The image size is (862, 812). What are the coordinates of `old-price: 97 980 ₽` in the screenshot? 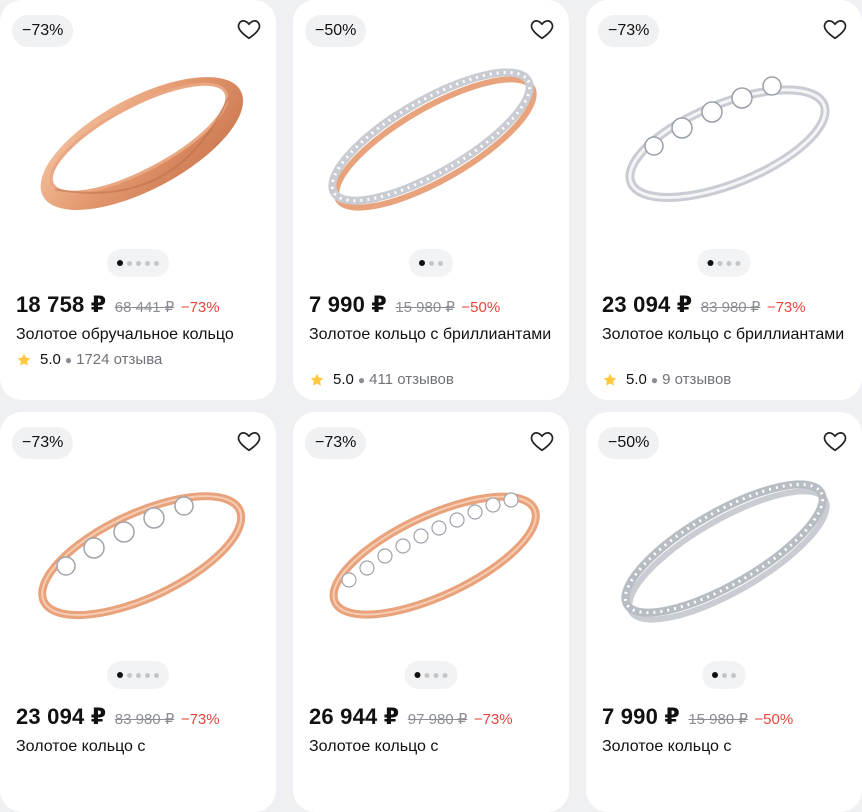 It's located at (437, 719).